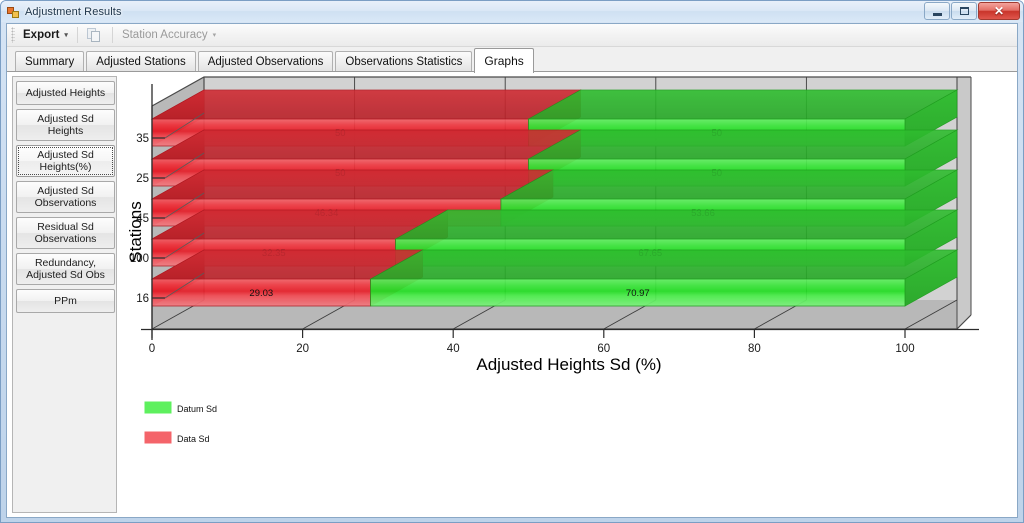  I want to click on close-icon: ✕, so click(999, 11).